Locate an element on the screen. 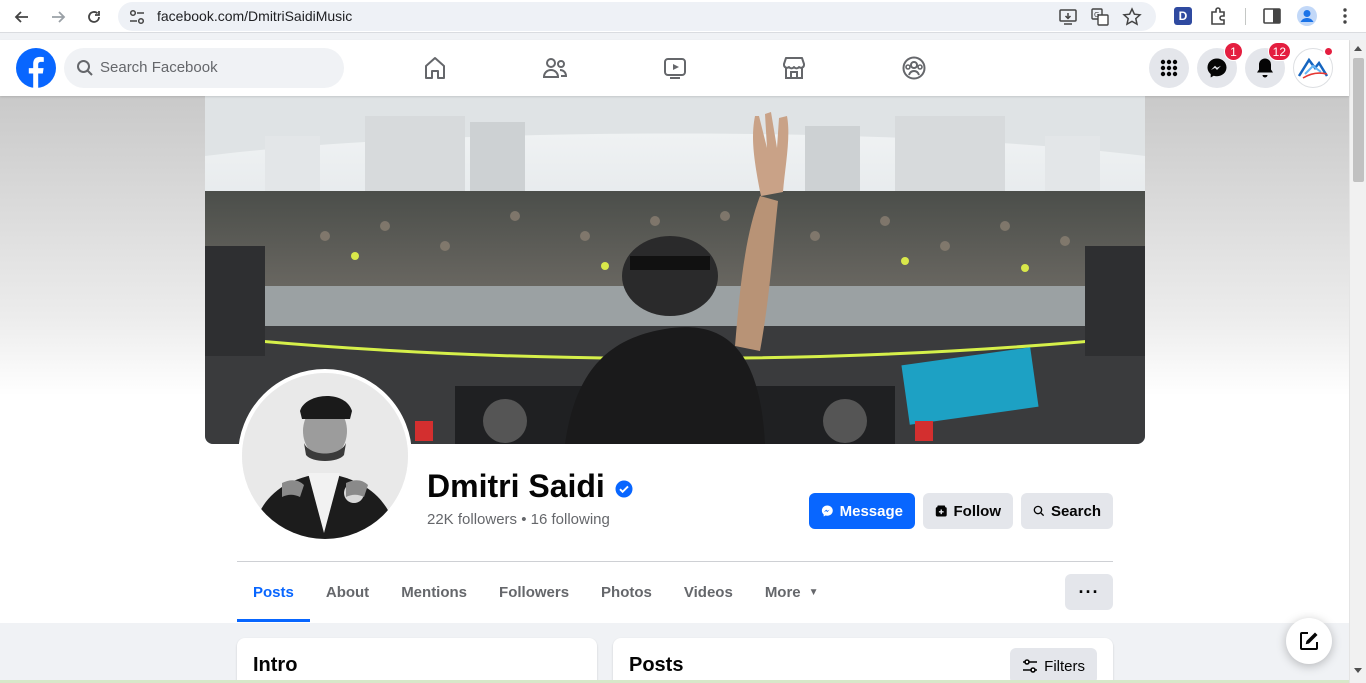  home-icon is located at coordinates (435, 68).